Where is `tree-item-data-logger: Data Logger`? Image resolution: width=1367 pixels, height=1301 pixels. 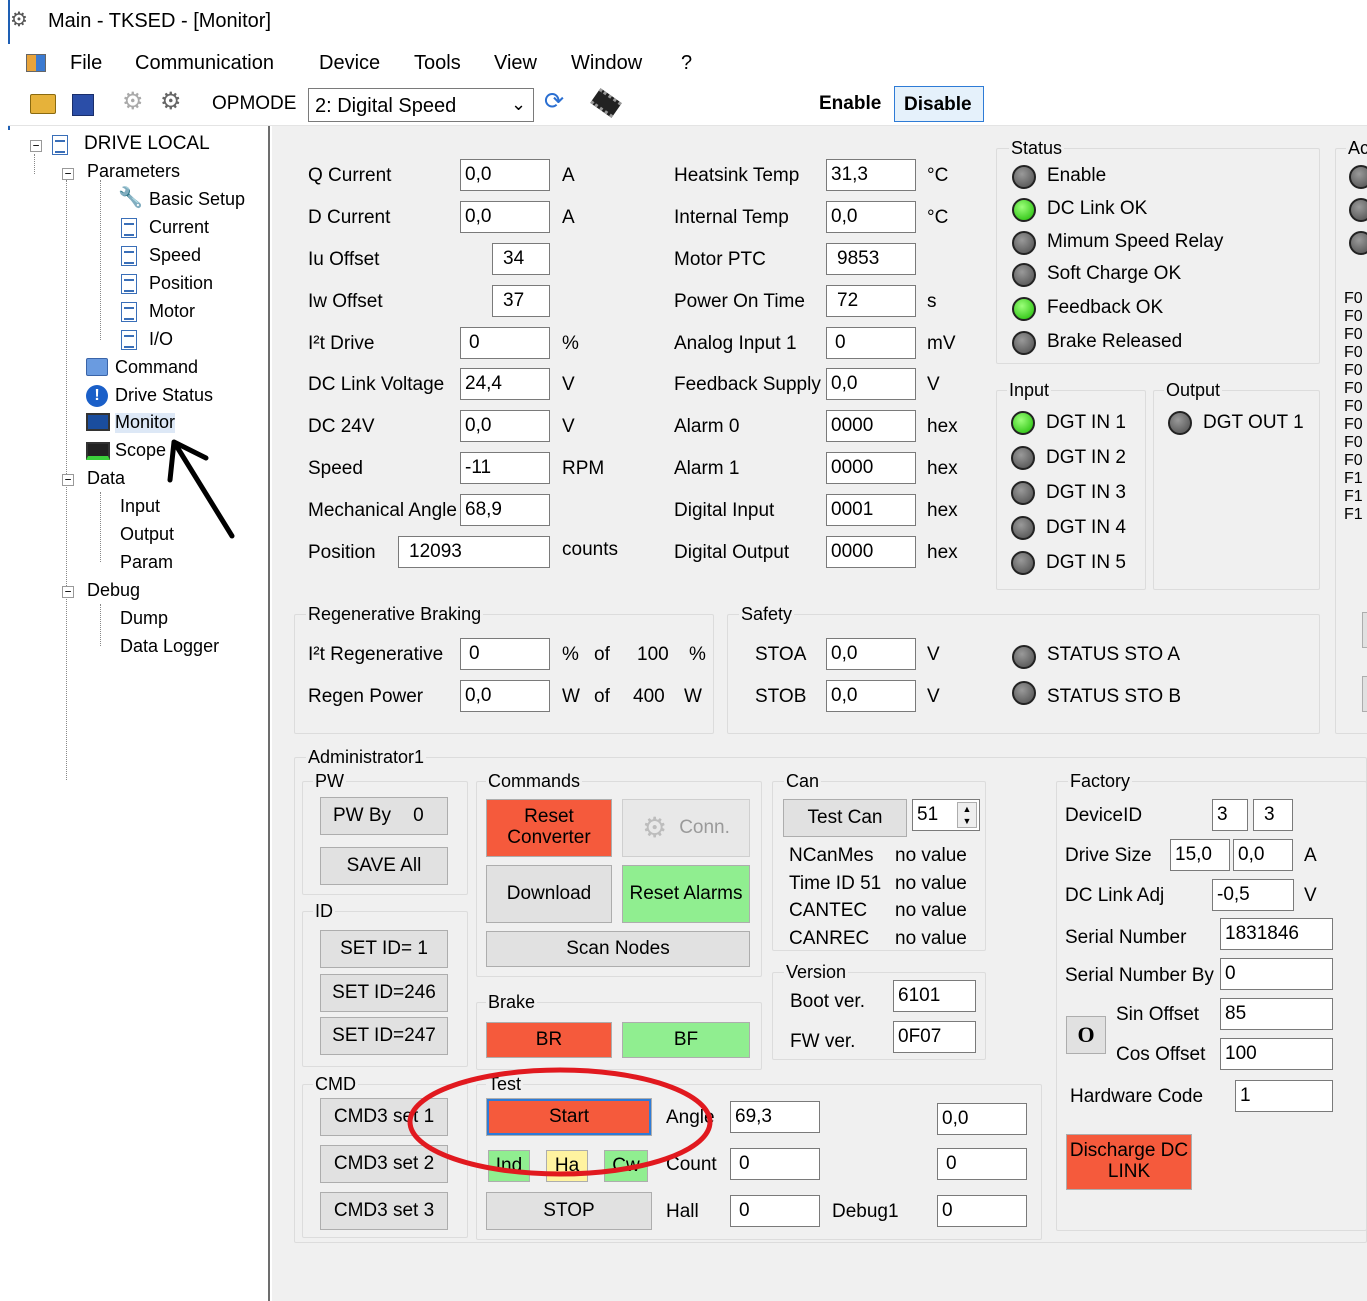 tree-item-data-logger: Data Logger is located at coordinates (169, 646).